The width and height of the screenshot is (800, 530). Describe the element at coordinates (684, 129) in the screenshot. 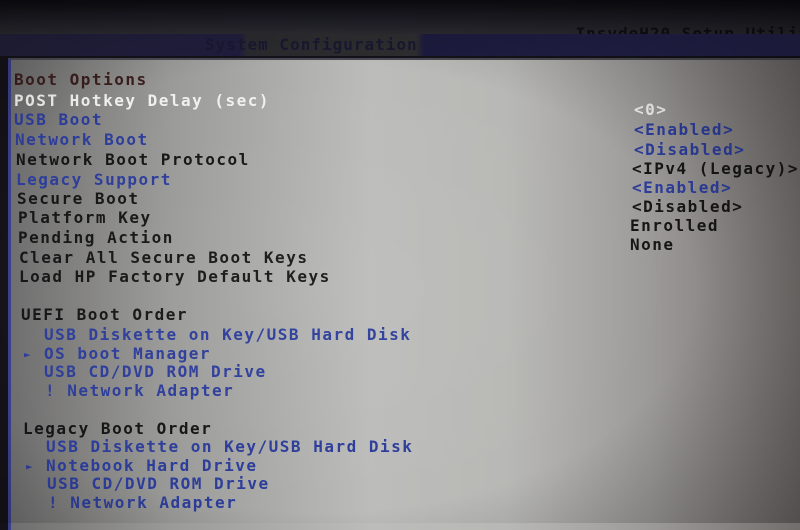

I see `usb-boot-value: <Enabled>` at that location.